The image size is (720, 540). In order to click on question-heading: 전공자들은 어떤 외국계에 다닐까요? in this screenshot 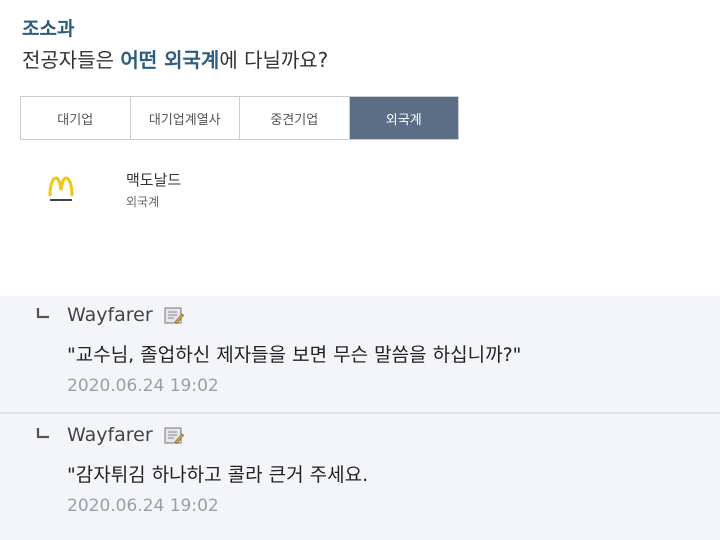, I will do `click(175, 58)`.